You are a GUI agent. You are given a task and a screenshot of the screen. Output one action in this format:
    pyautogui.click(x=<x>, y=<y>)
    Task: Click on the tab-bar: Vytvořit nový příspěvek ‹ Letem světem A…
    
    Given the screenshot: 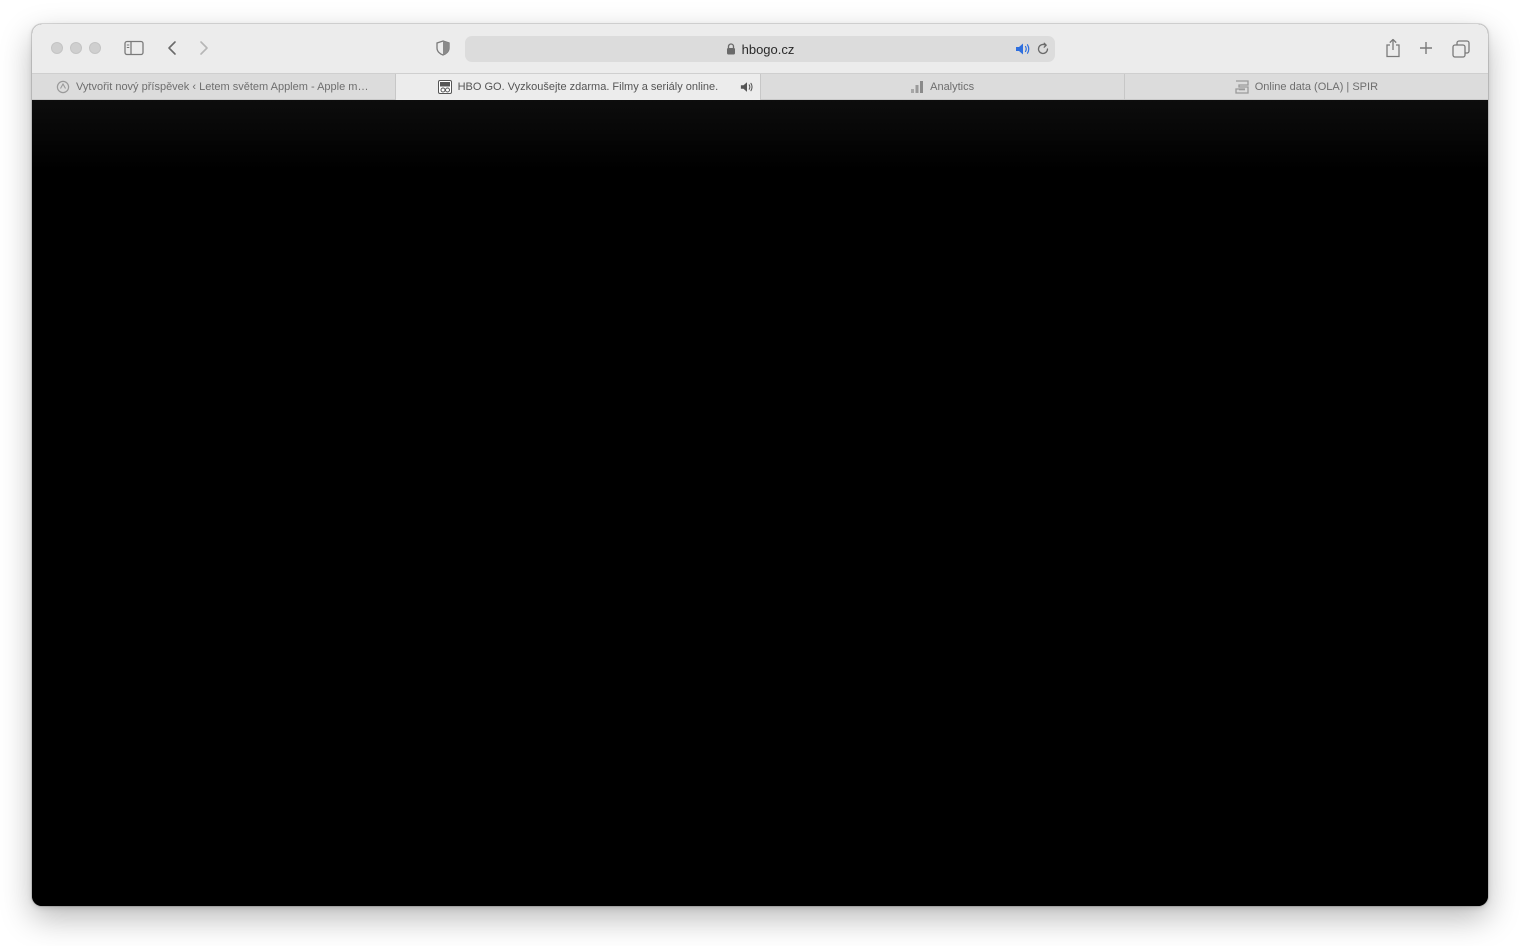 What is the action you would take?
    pyautogui.click(x=760, y=86)
    